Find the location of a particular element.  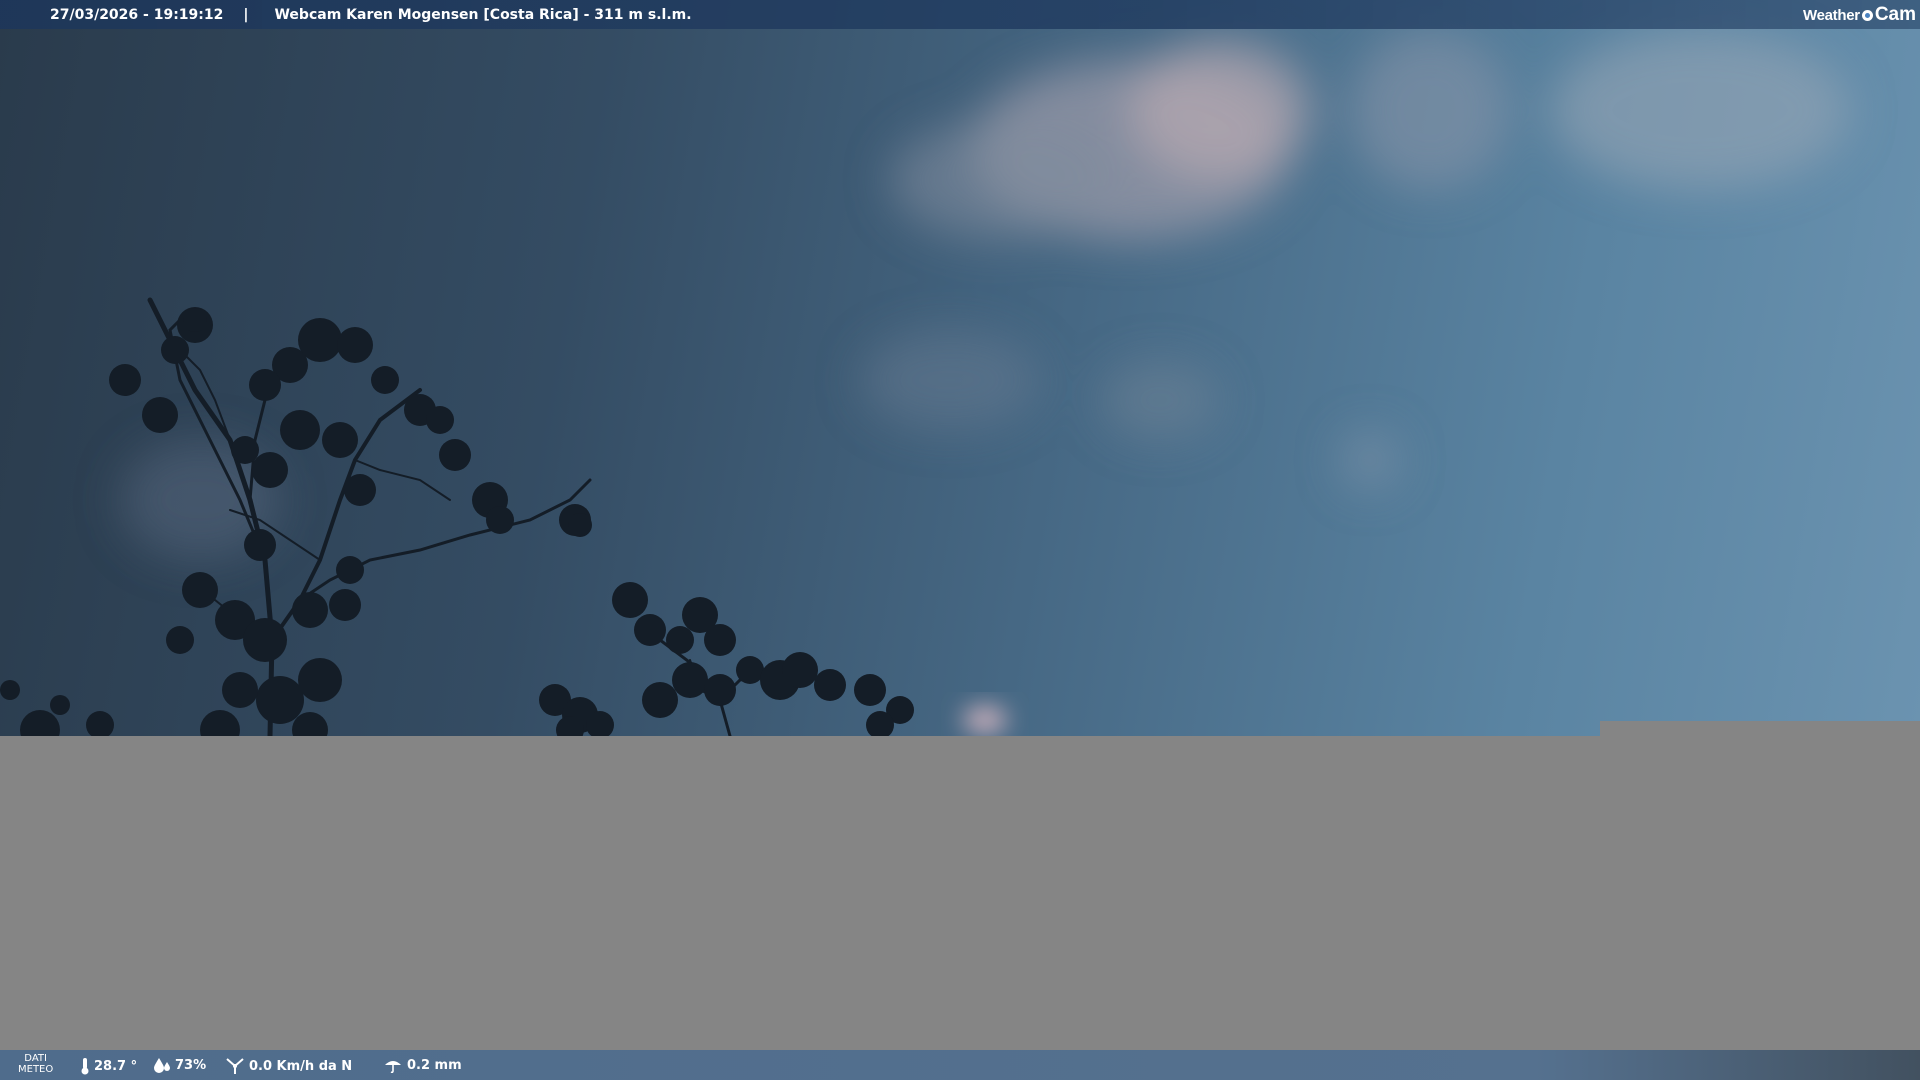

humidity-value: 73% is located at coordinates (191, 1065).